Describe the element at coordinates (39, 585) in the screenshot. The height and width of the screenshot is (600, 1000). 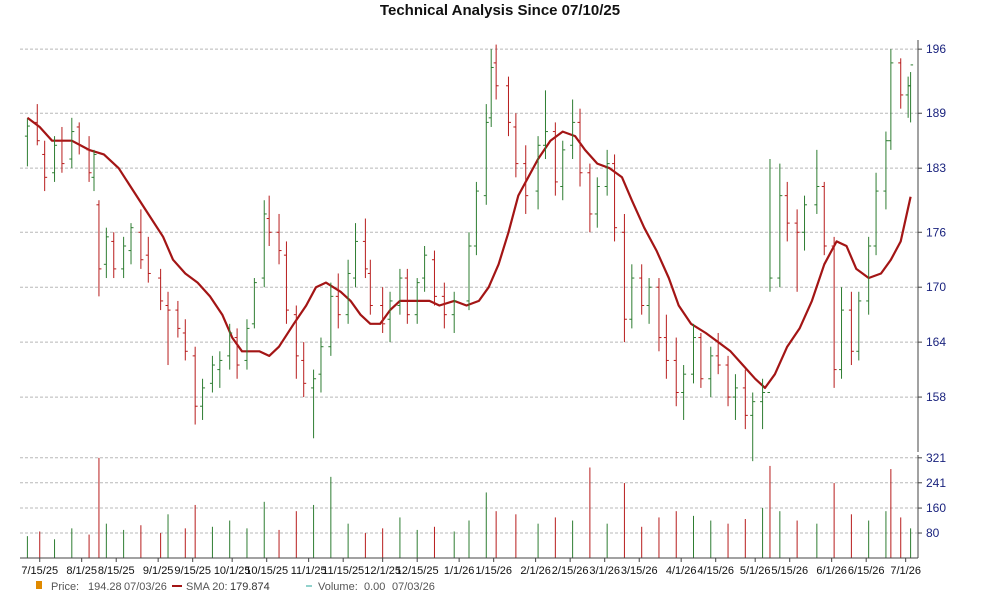
I see `price-legend-marker` at that location.